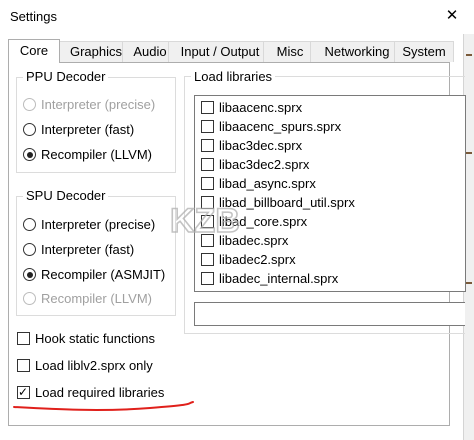  What do you see at coordinates (66, 76) in the screenshot?
I see `ppu-decoder-title: PPU Decoder` at bounding box center [66, 76].